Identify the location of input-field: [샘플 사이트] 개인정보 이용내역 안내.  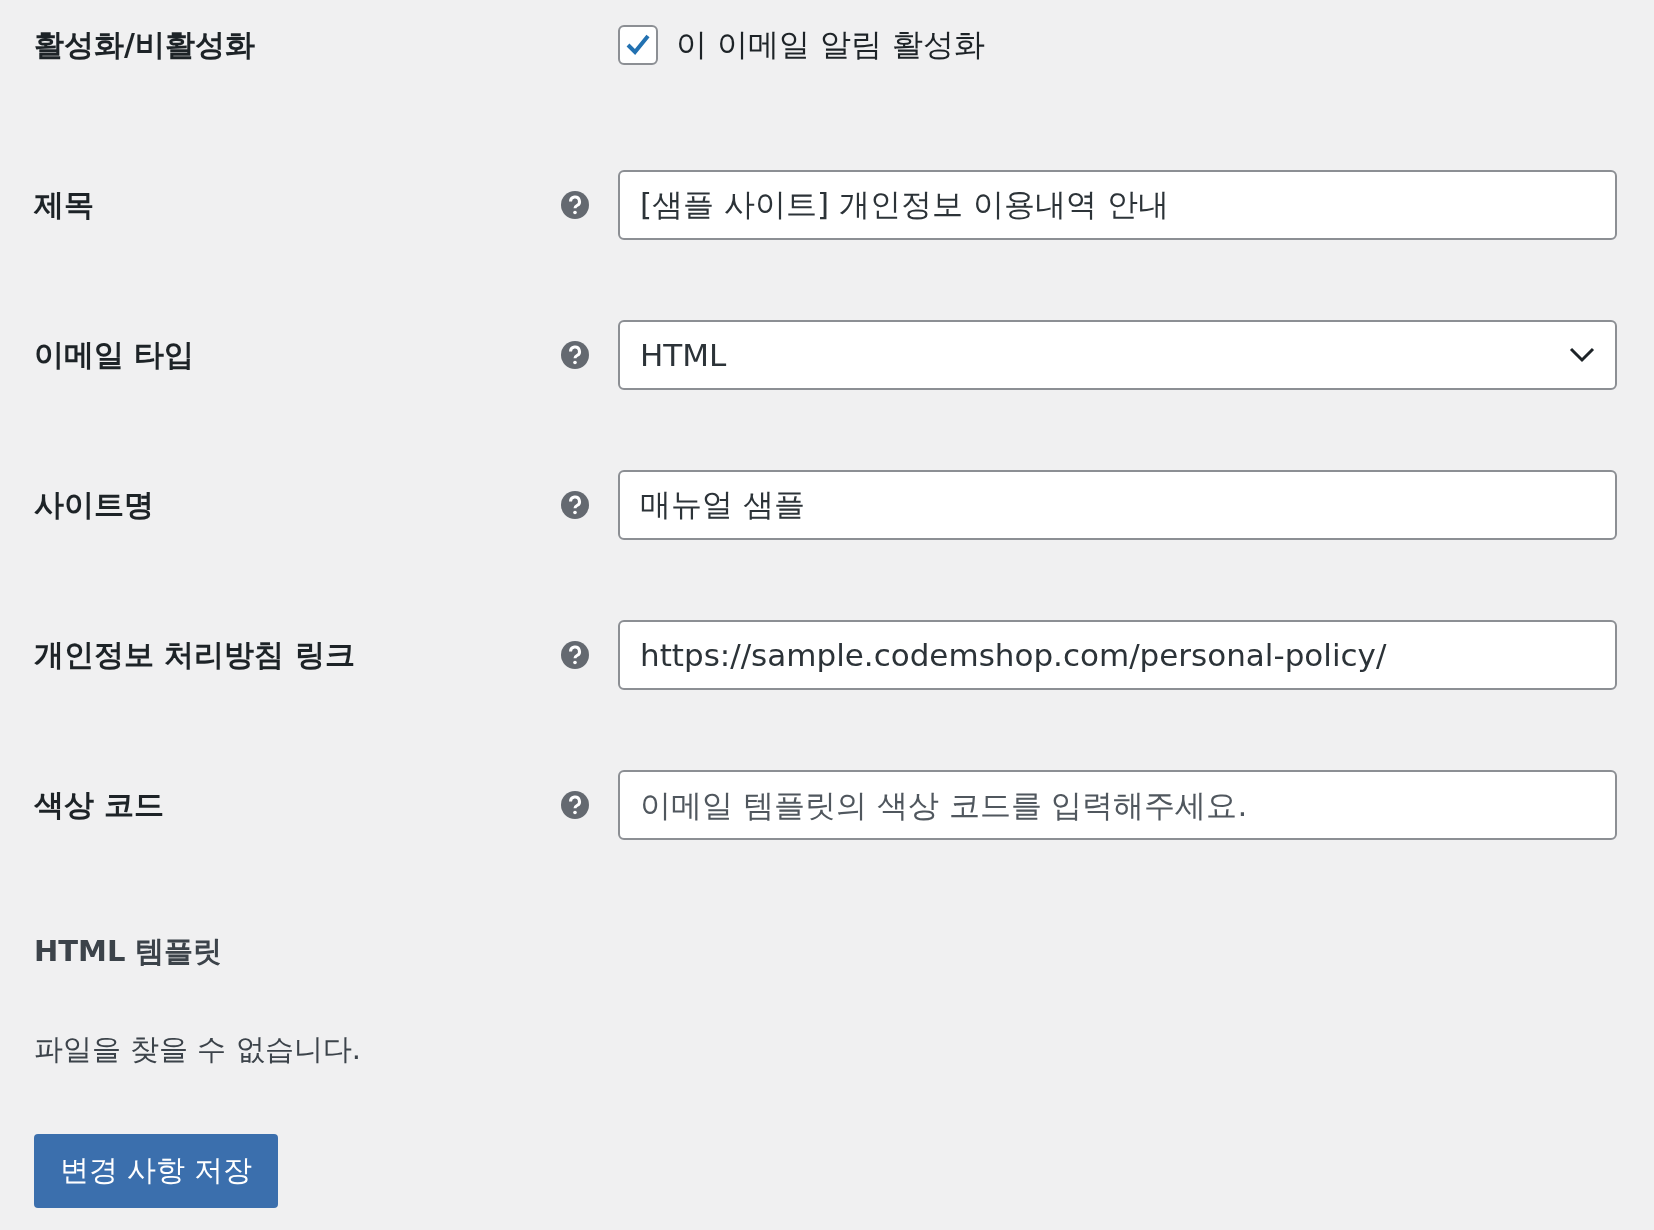
(1117, 205).